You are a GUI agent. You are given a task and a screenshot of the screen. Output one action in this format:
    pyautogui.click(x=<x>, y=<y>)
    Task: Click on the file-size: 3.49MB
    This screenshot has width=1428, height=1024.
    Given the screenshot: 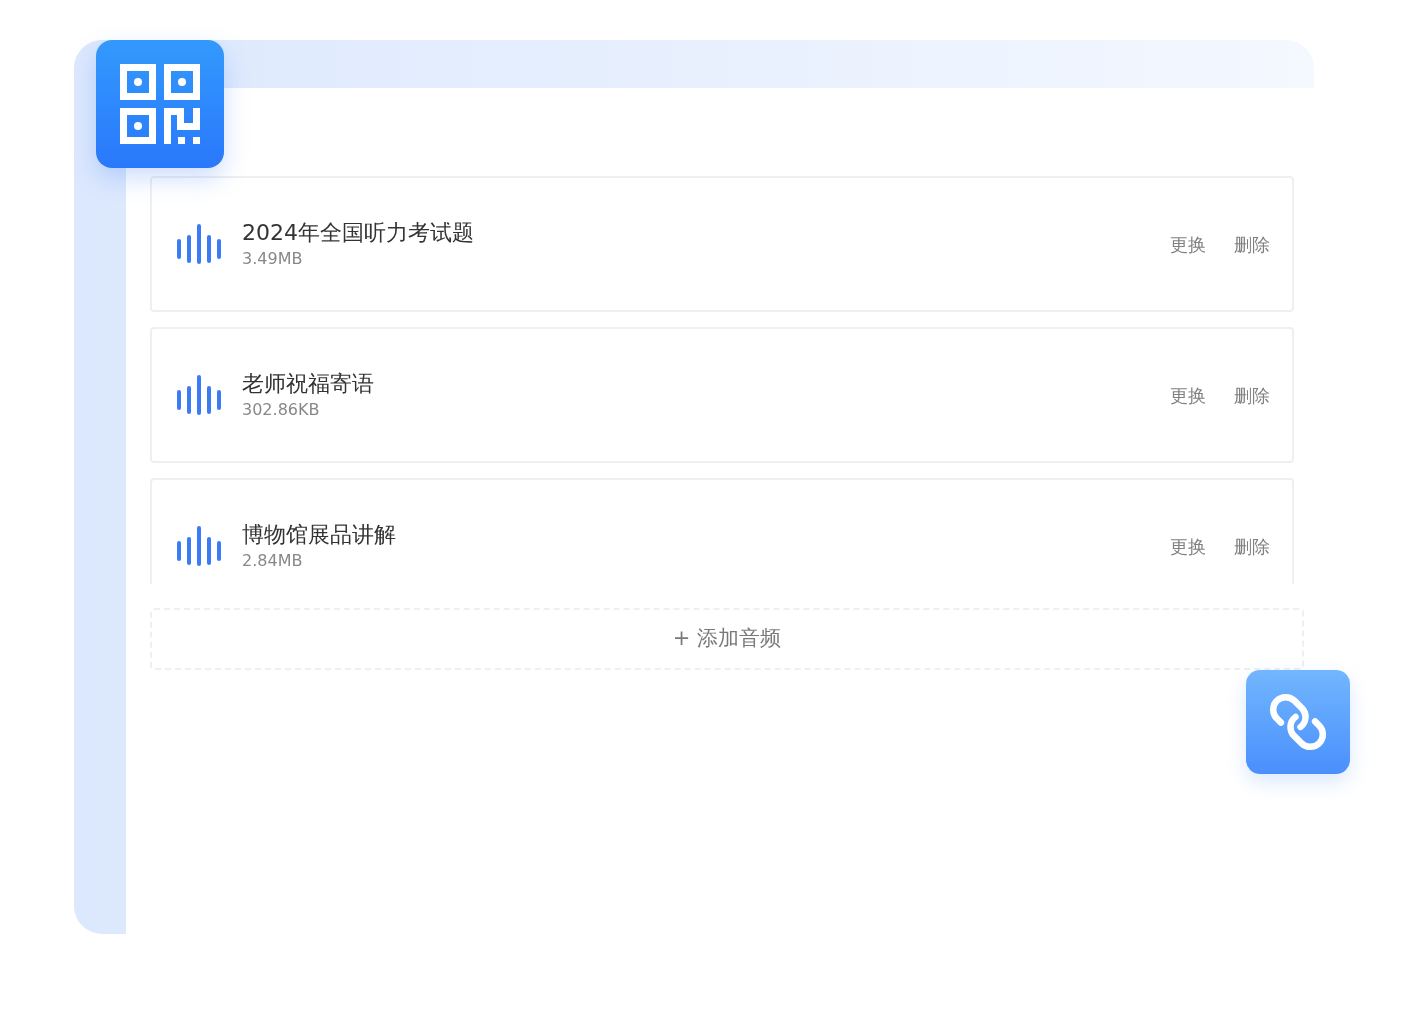 What is the action you would take?
    pyautogui.click(x=273, y=259)
    